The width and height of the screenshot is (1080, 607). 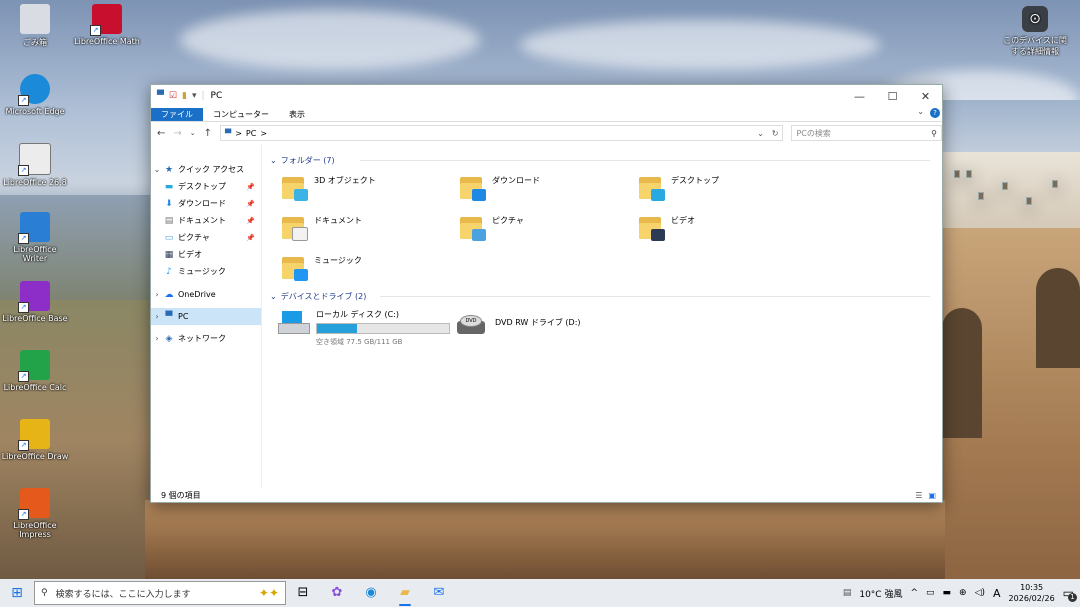 I want to click on nav-quick-access: ⌄ ★ クイック アクセス, so click(x=206, y=169).